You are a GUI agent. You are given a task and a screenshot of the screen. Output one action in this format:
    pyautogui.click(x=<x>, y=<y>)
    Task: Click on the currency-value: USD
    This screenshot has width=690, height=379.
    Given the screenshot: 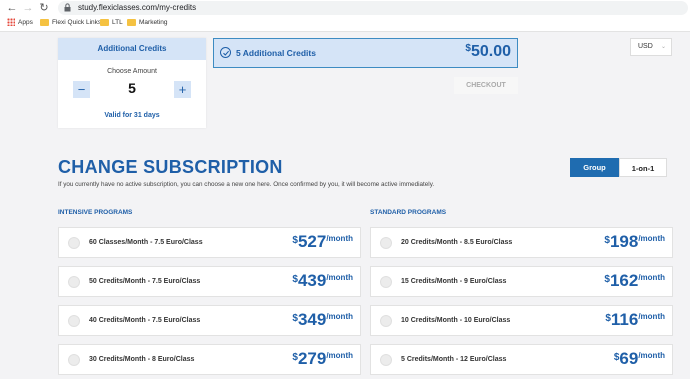 What is the action you would take?
    pyautogui.click(x=645, y=46)
    